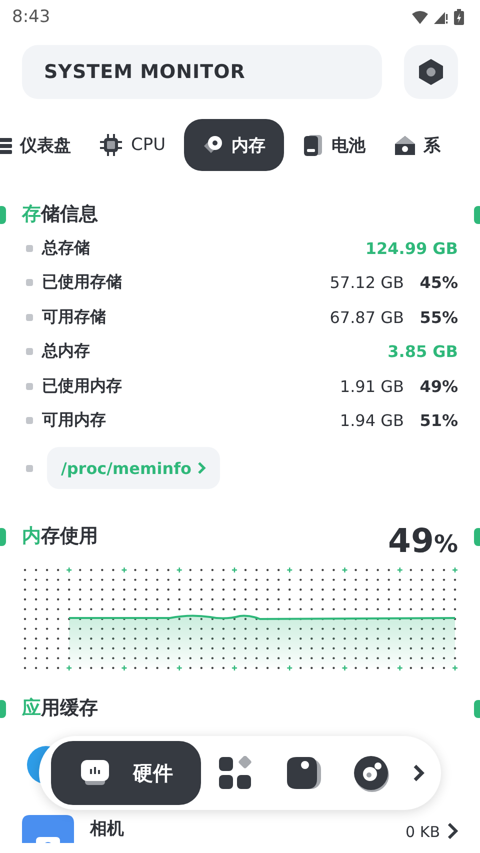 The width and height of the screenshot is (480, 853). Describe the element at coordinates (213, 145) in the screenshot. I see `tag-icon` at that location.